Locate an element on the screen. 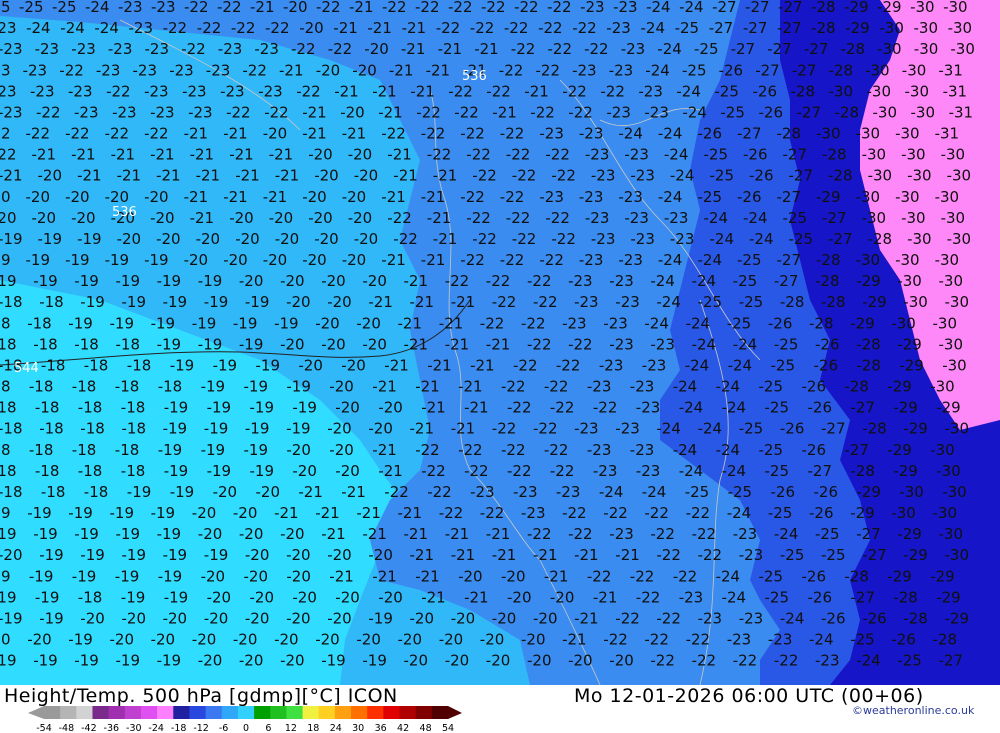 The width and height of the screenshot is (1000, 733). legend-tick-label: -6 is located at coordinates (223, 728).